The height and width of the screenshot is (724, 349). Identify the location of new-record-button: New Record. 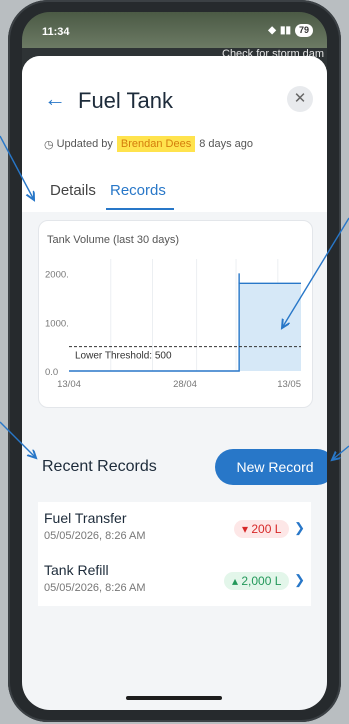
(271, 467).